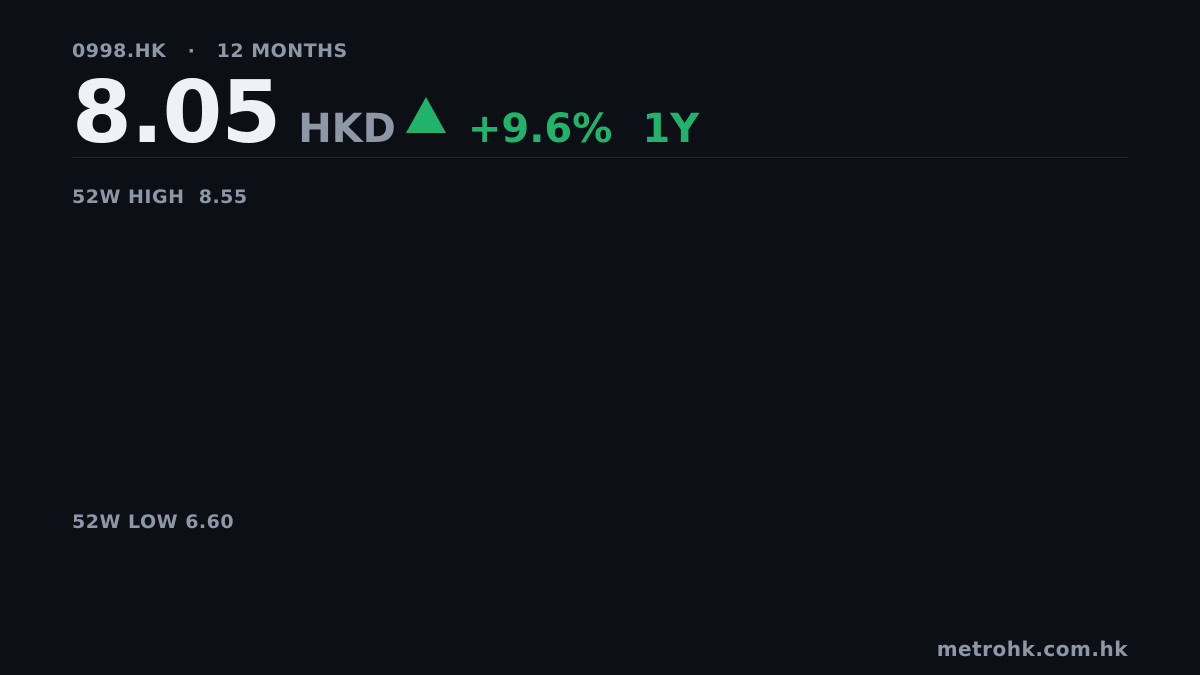 The height and width of the screenshot is (675, 1200). Describe the element at coordinates (125, 522) in the screenshot. I see `low-label-text: 52W LOW` at that location.